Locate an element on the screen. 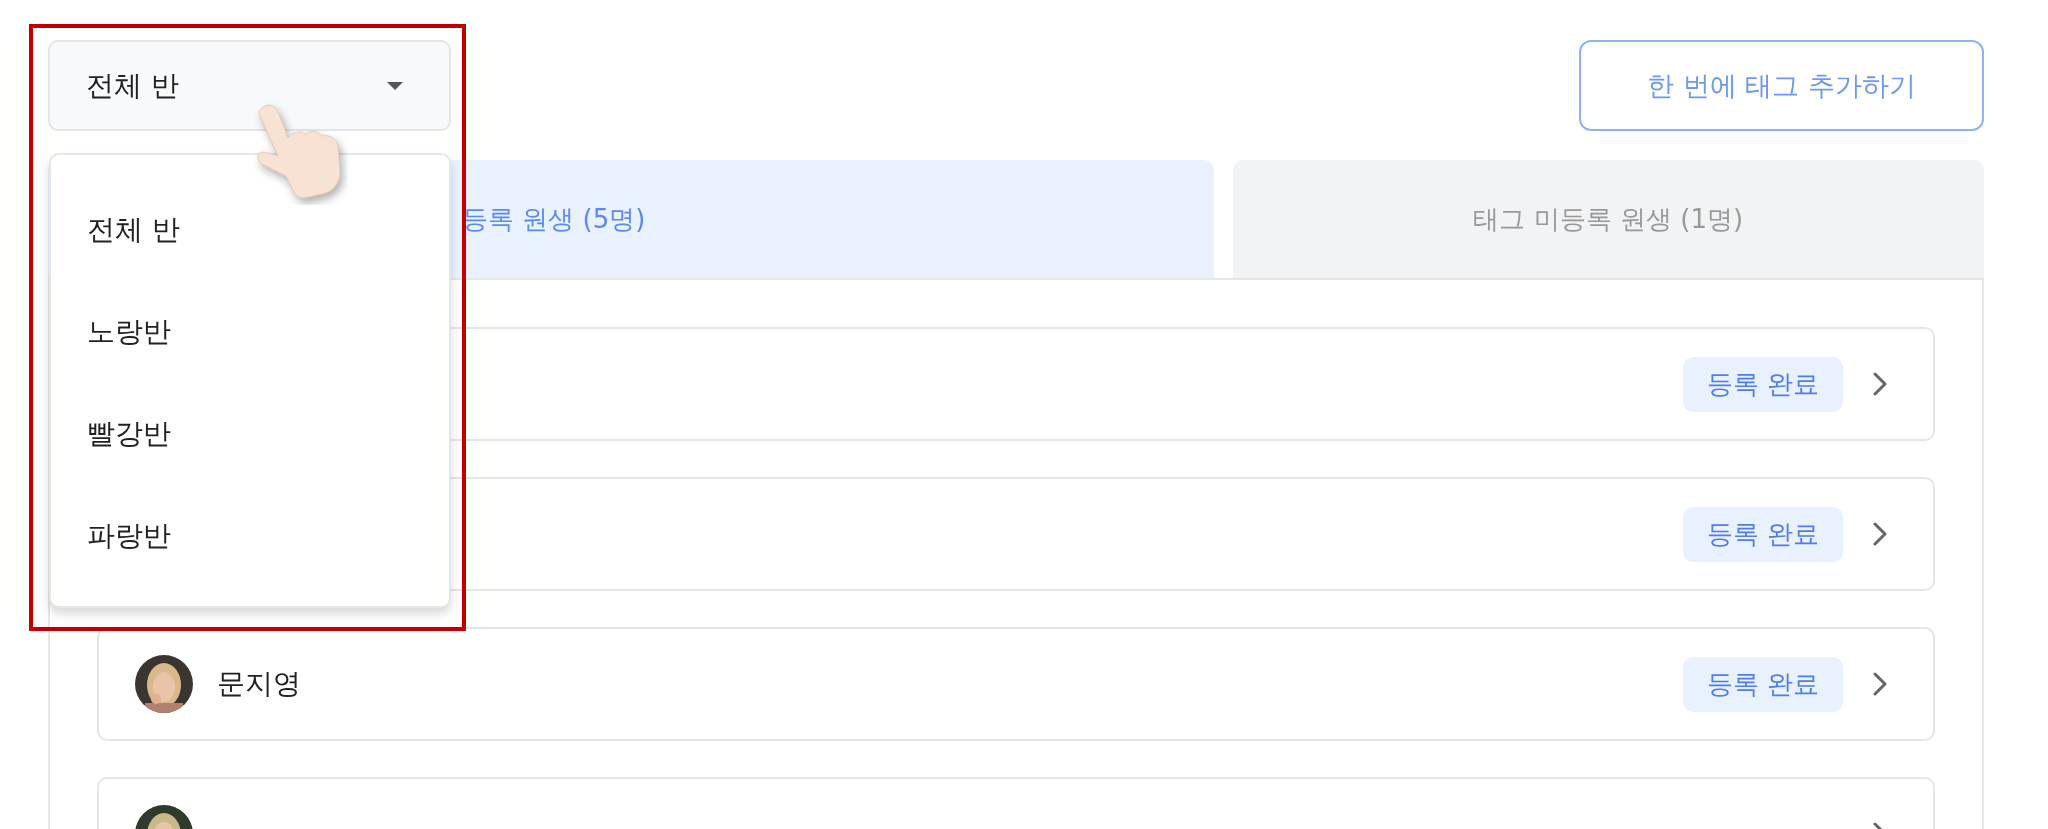 This screenshot has width=2048, height=829. caret-icon is located at coordinates (395, 85).